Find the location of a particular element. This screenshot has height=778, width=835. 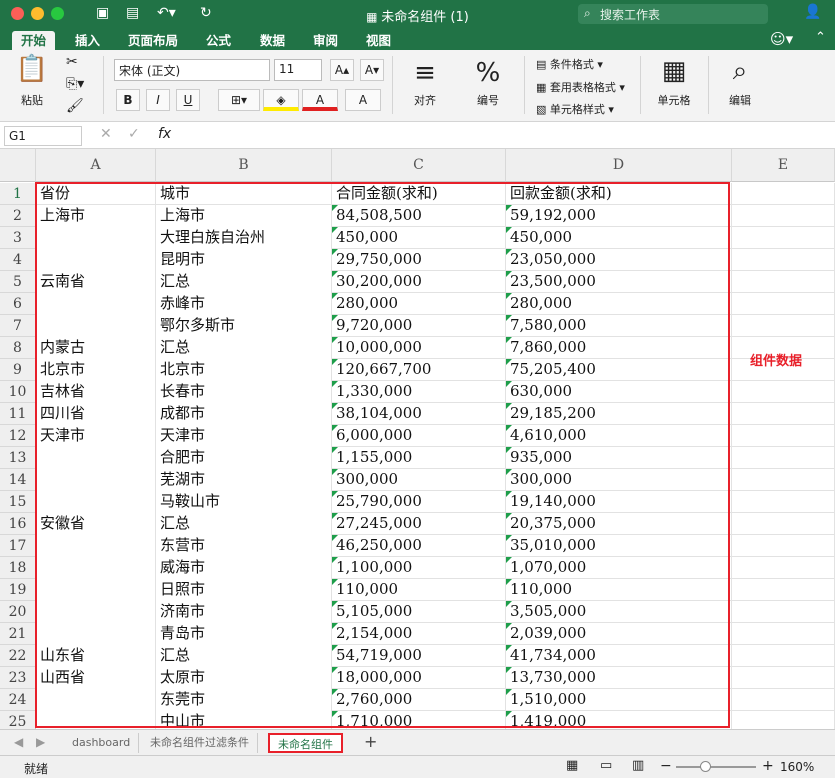

cell: 935,000 is located at coordinates (619, 458).